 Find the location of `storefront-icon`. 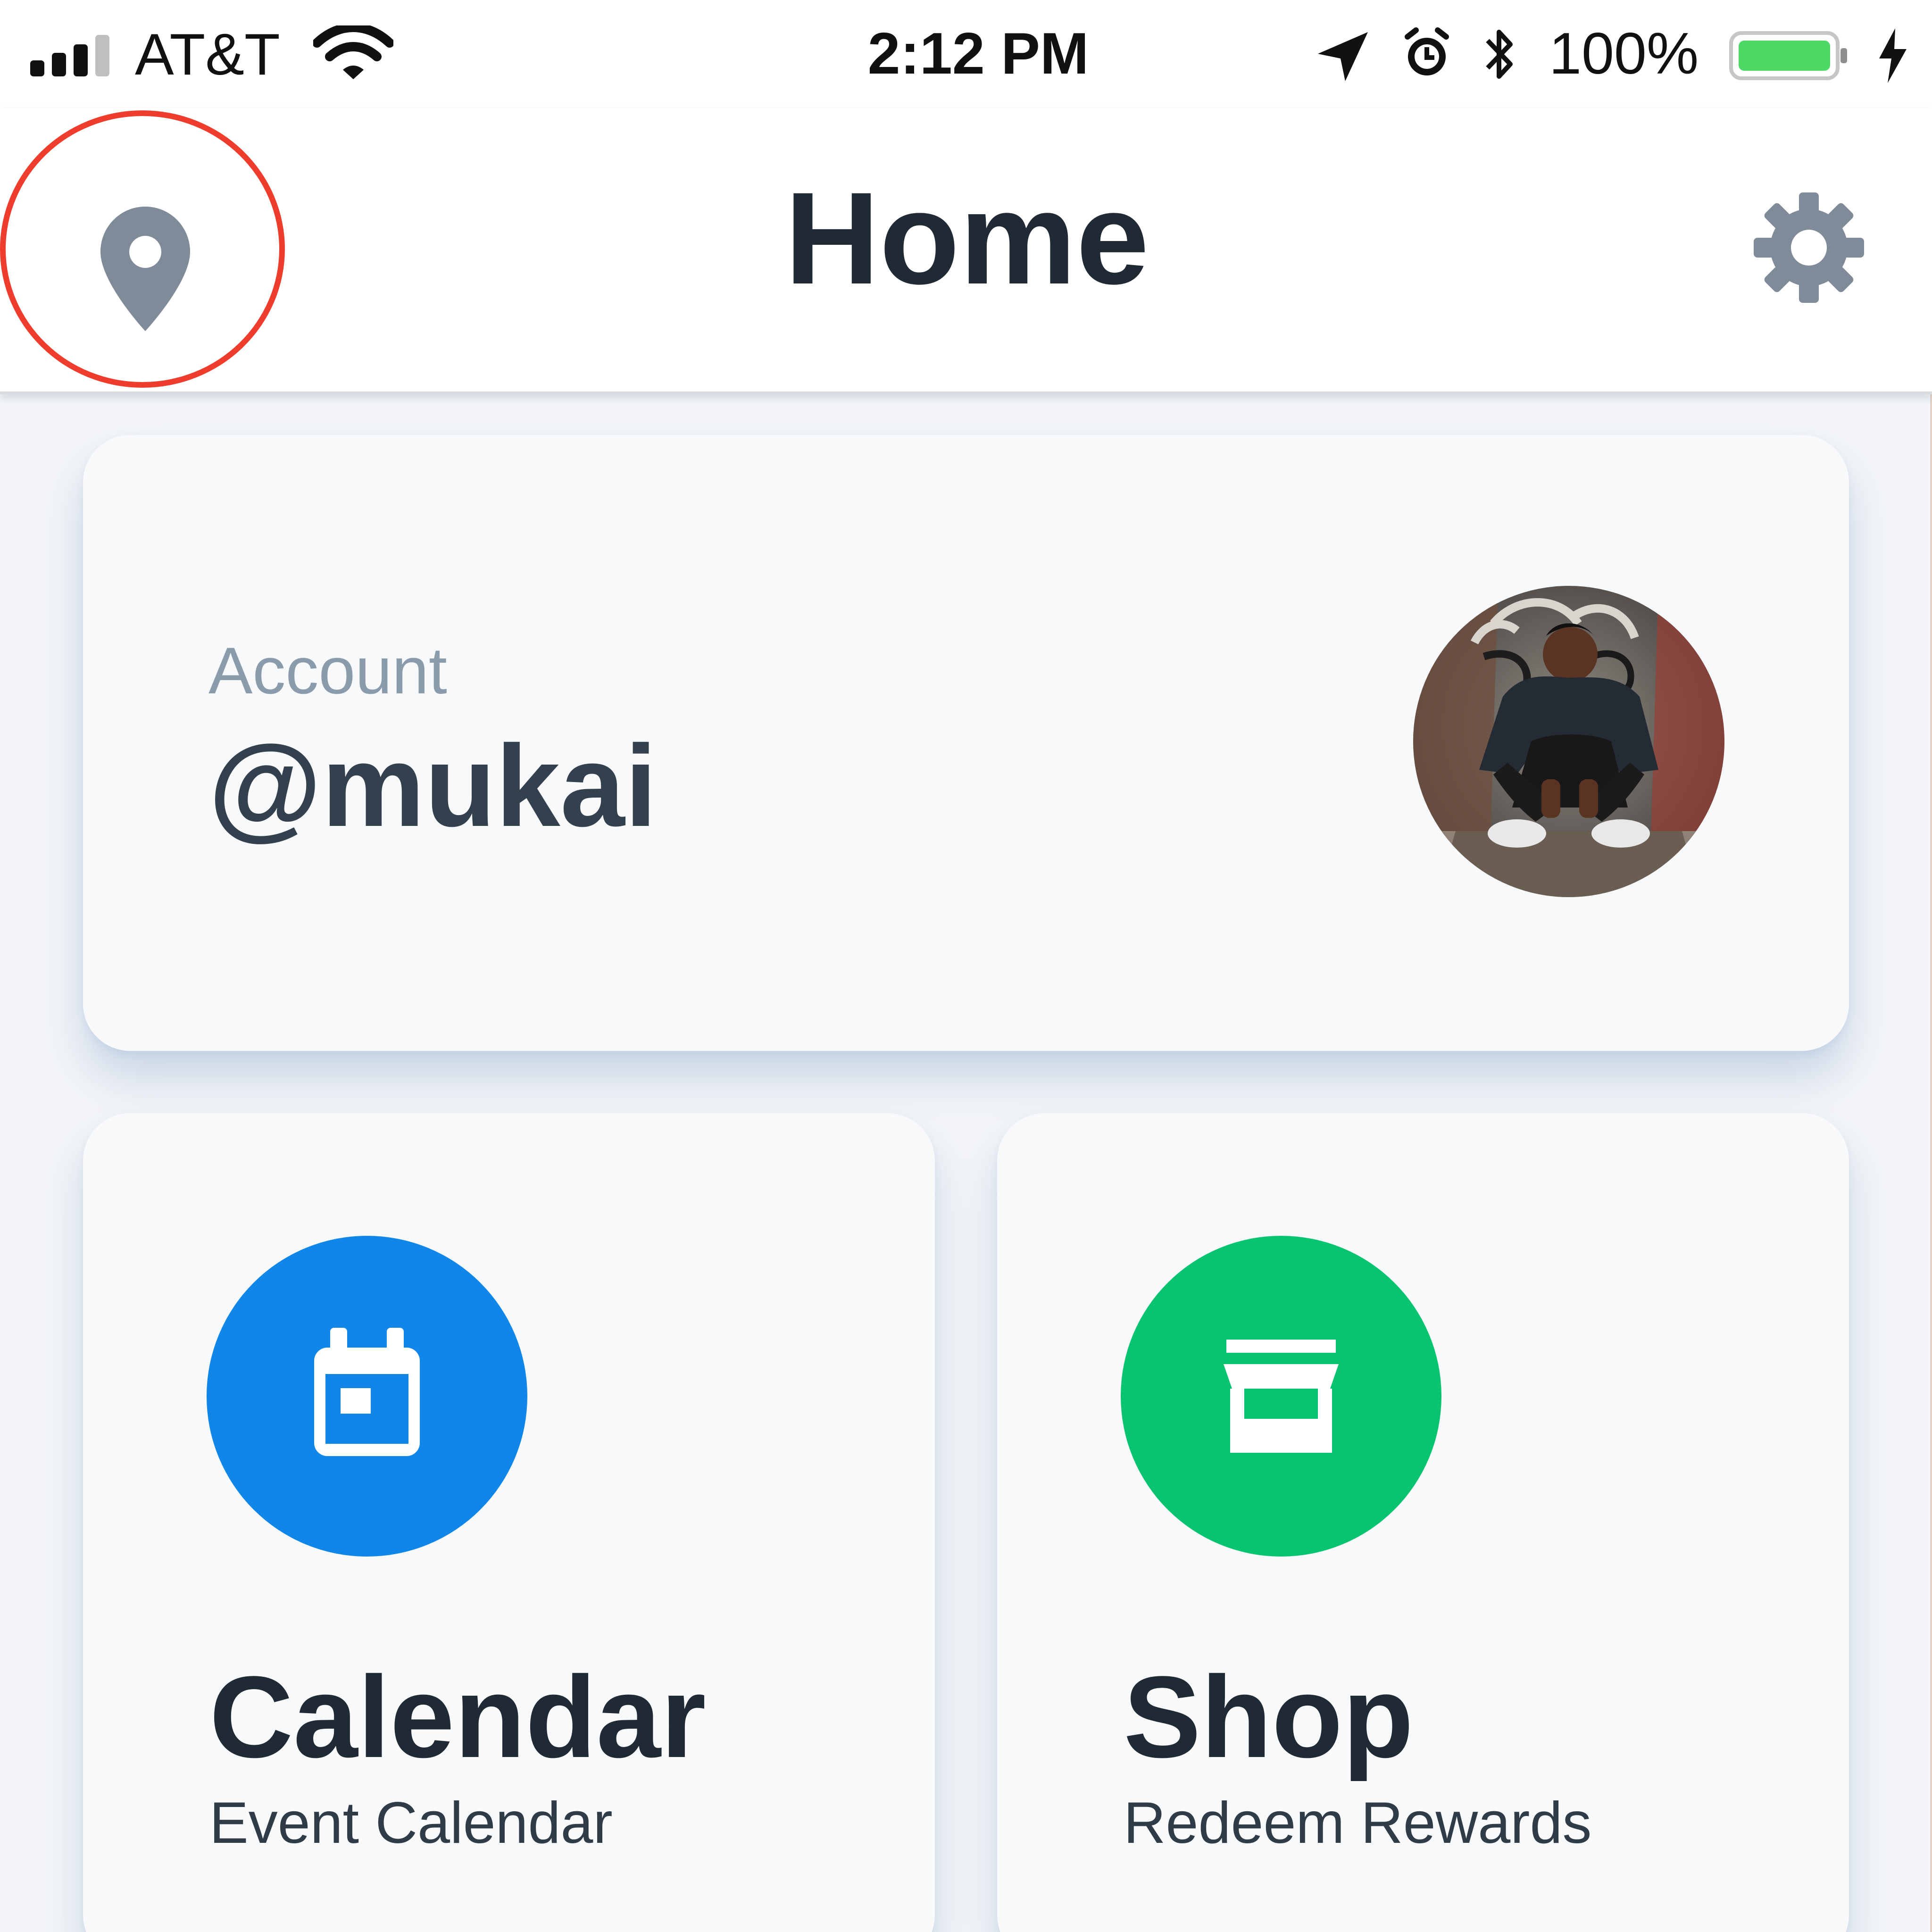

storefront-icon is located at coordinates (1282, 1397).